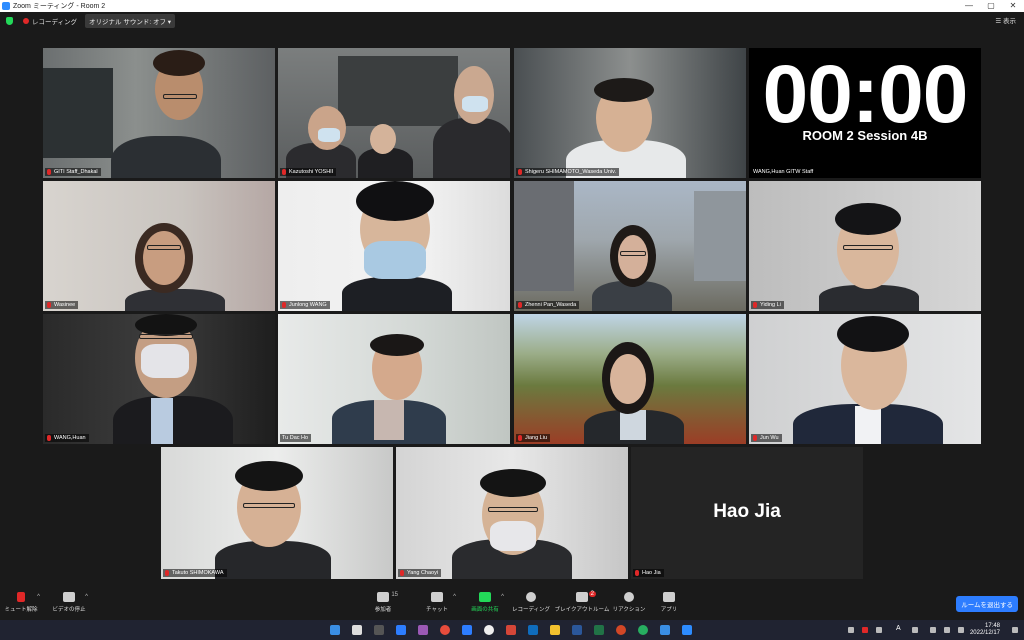 Image resolution: width=1024 pixels, height=640 pixels. What do you see at coordinates (555, 630) in the screenshot?
I see `folder-icon` at bounding box center [555, 630].